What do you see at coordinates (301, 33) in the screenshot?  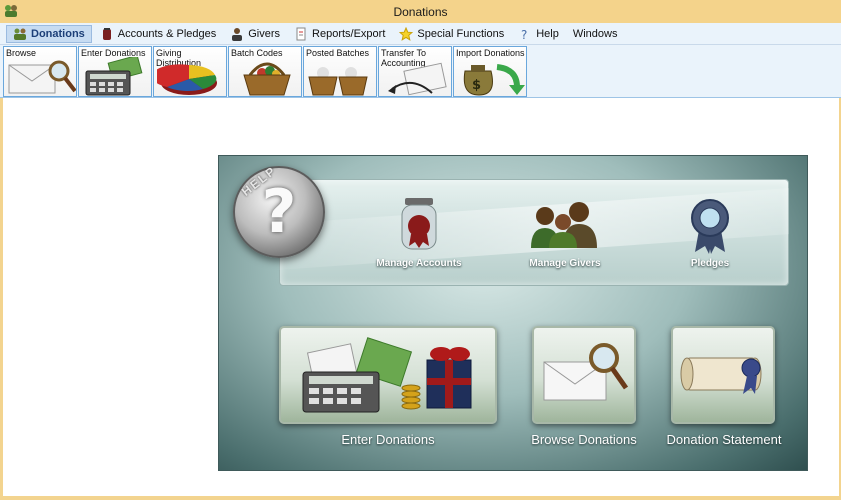 I see `report-icon` at bounding box center [301, 33].